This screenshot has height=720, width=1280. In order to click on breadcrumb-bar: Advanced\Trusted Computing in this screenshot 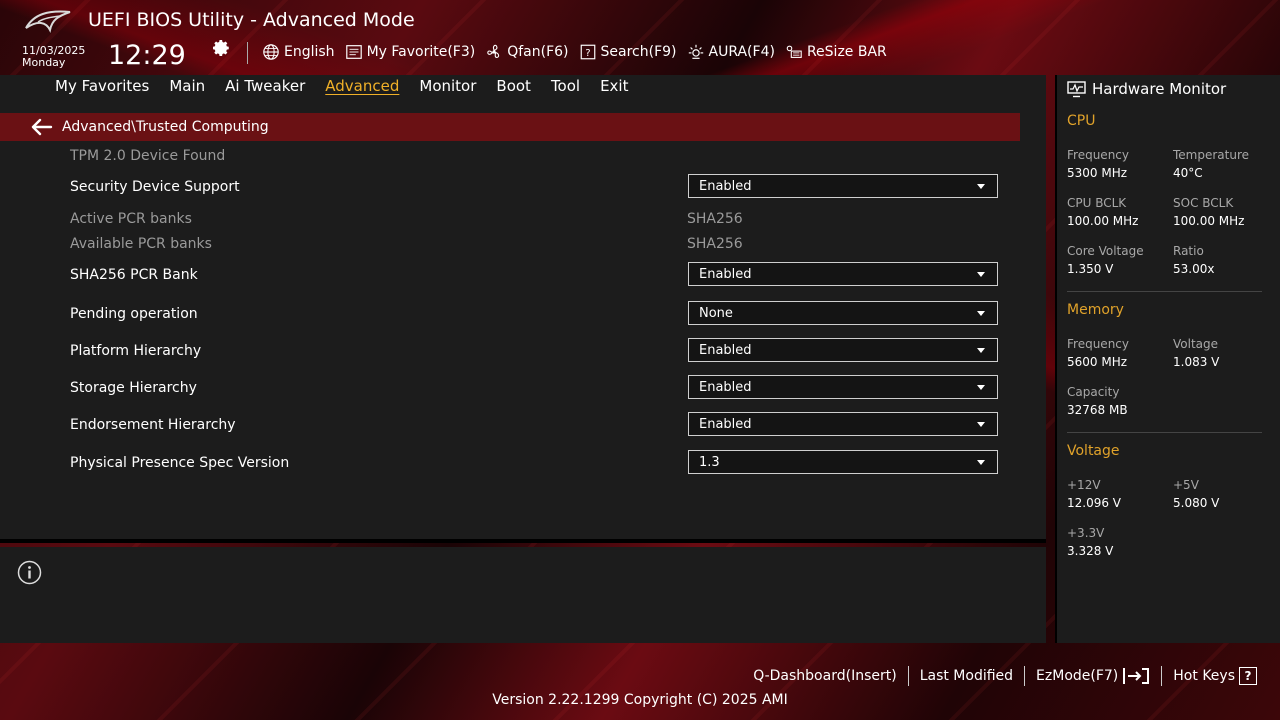, I will do `click(510, 127)`.